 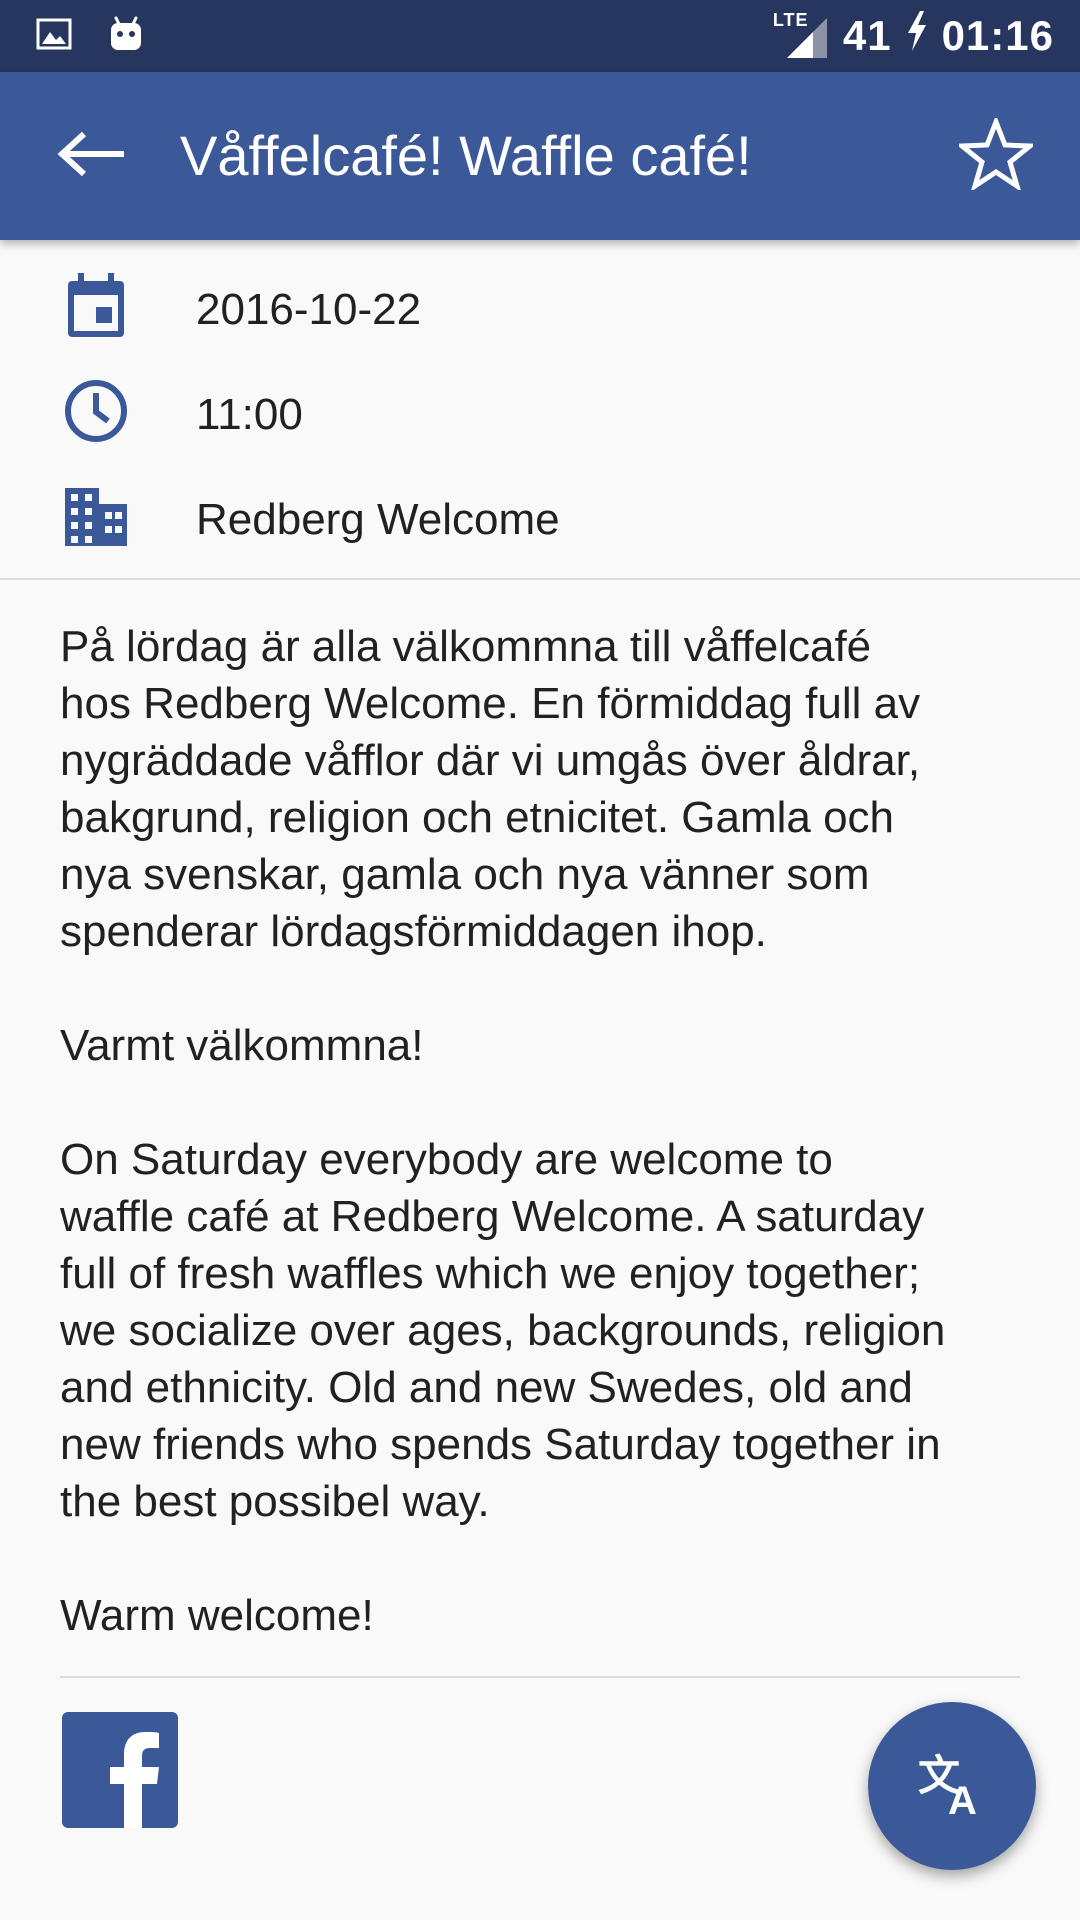 I want to click on charging-icon, so click(x=917, y=36).